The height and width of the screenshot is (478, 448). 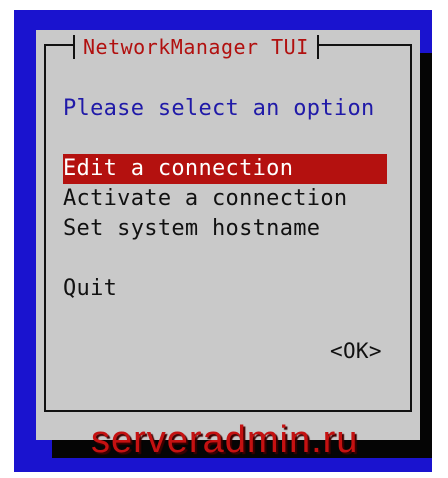 I want to click on dialog-prompt: Please select an option, so click(x=219, y=108).